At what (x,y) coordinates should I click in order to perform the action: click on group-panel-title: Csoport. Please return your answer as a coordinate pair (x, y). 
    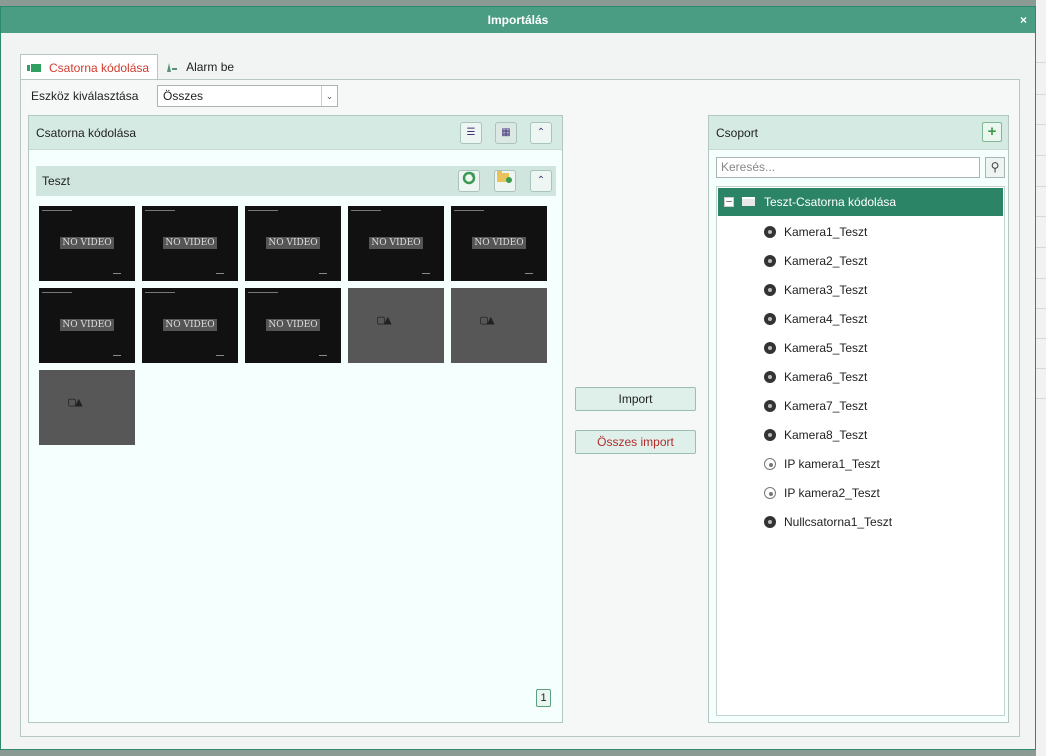
    Looking at the image, I should click on (737, 133).